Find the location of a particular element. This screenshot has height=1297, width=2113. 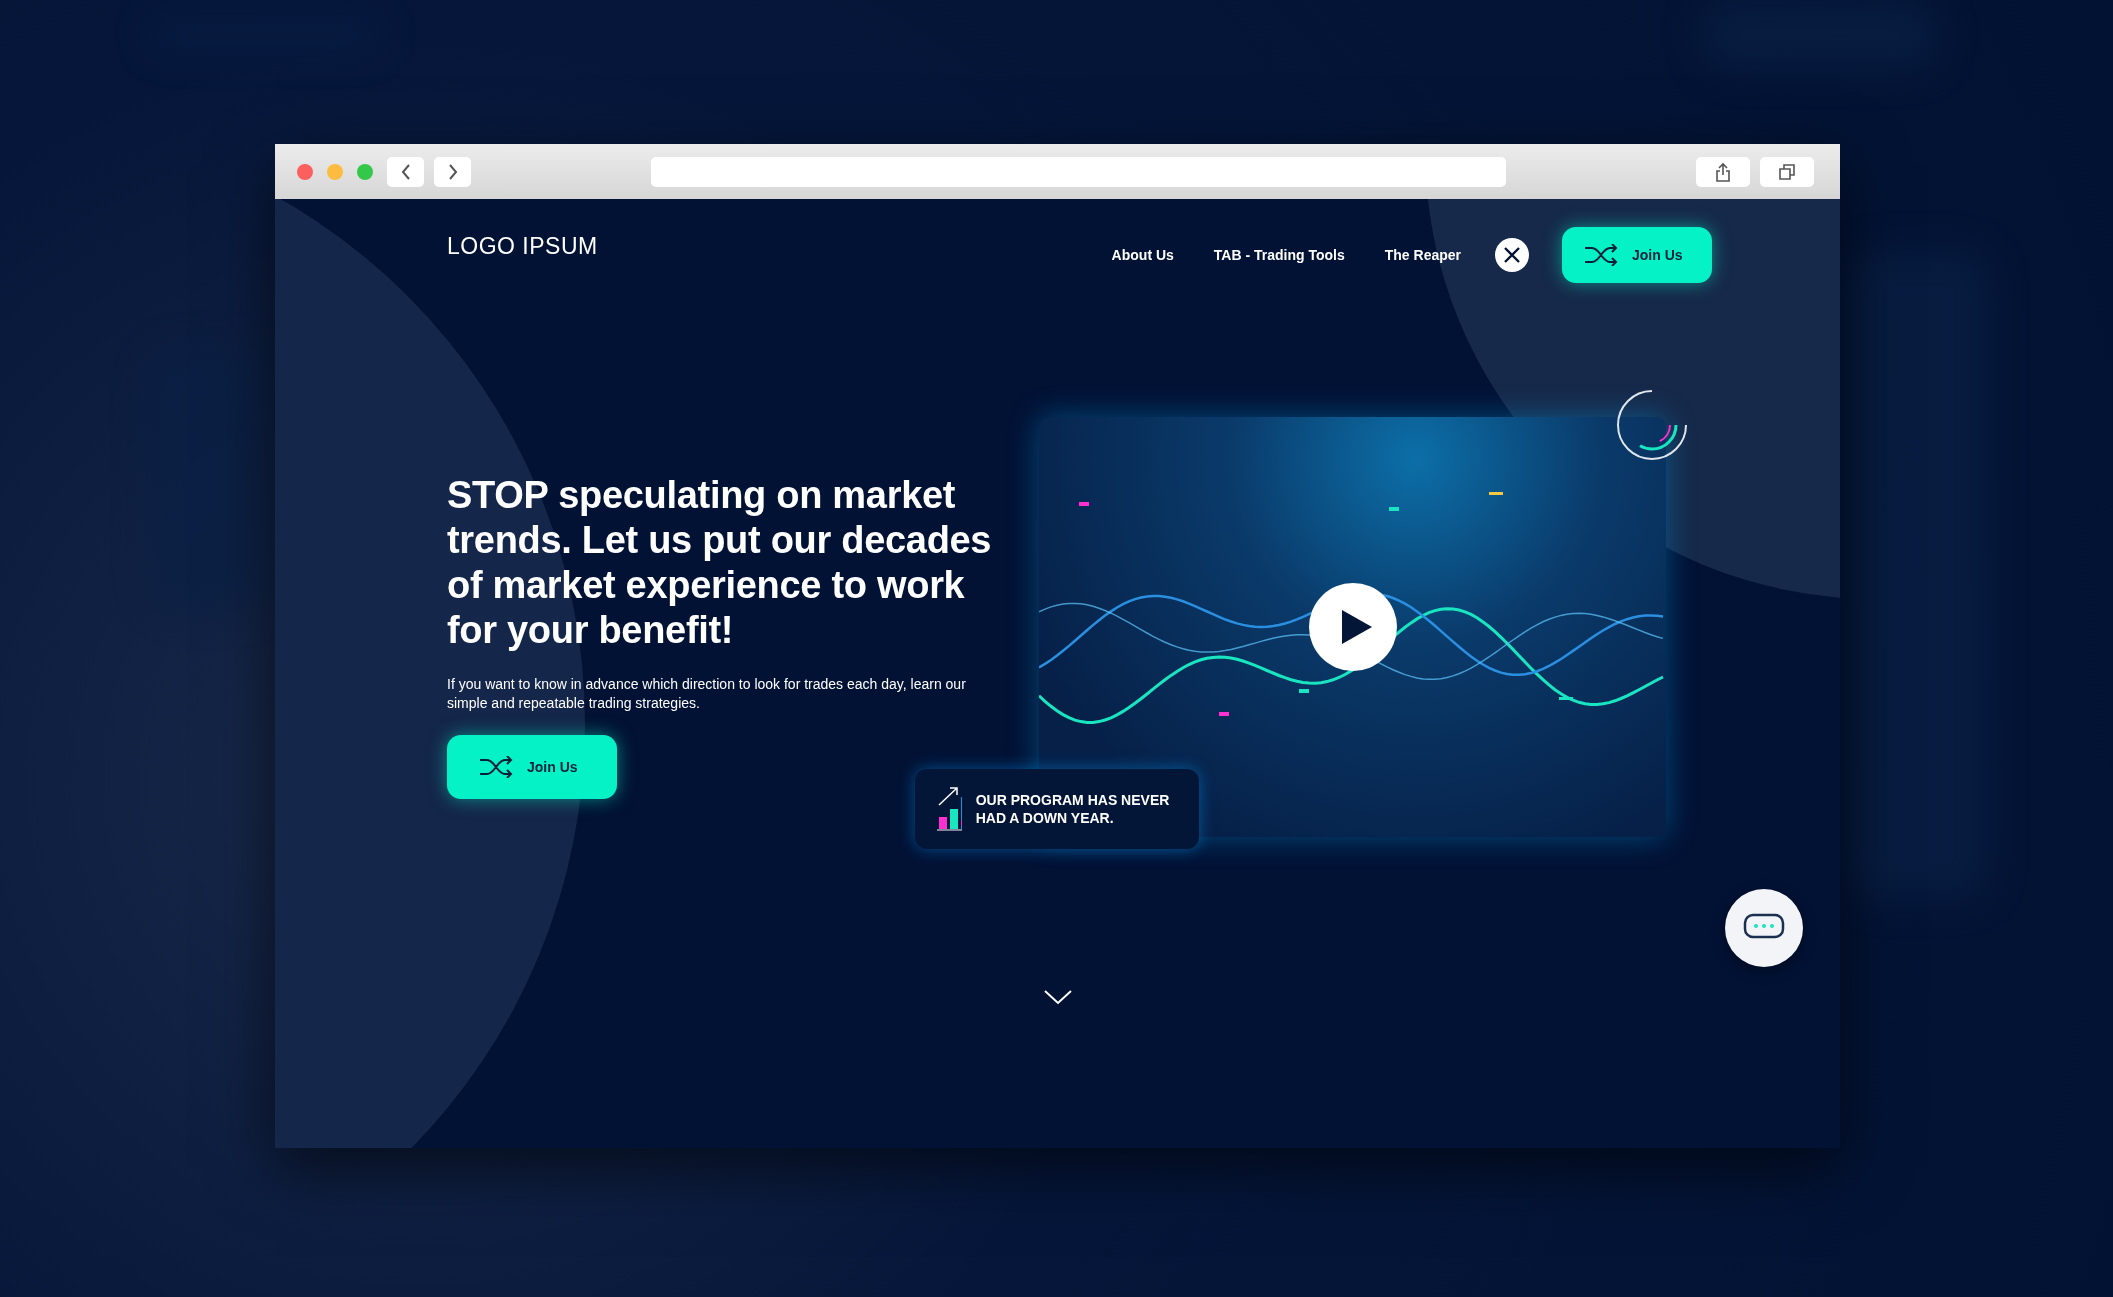

back-icon is located at coordinates (405, 171).